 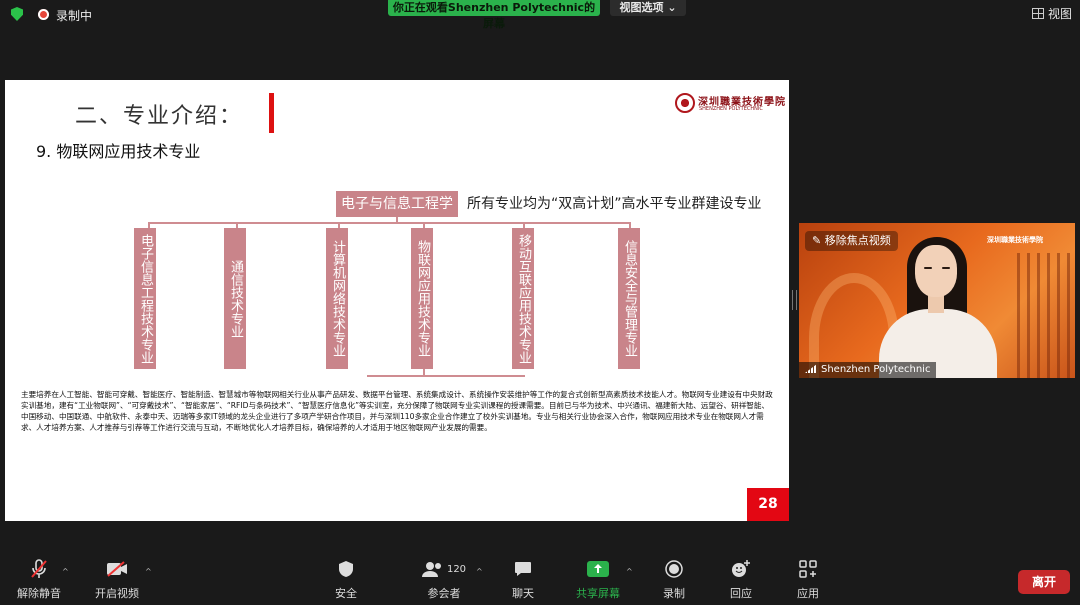 I want to click on leave-meeting-button: 离开, so click(x=1044, y=582).